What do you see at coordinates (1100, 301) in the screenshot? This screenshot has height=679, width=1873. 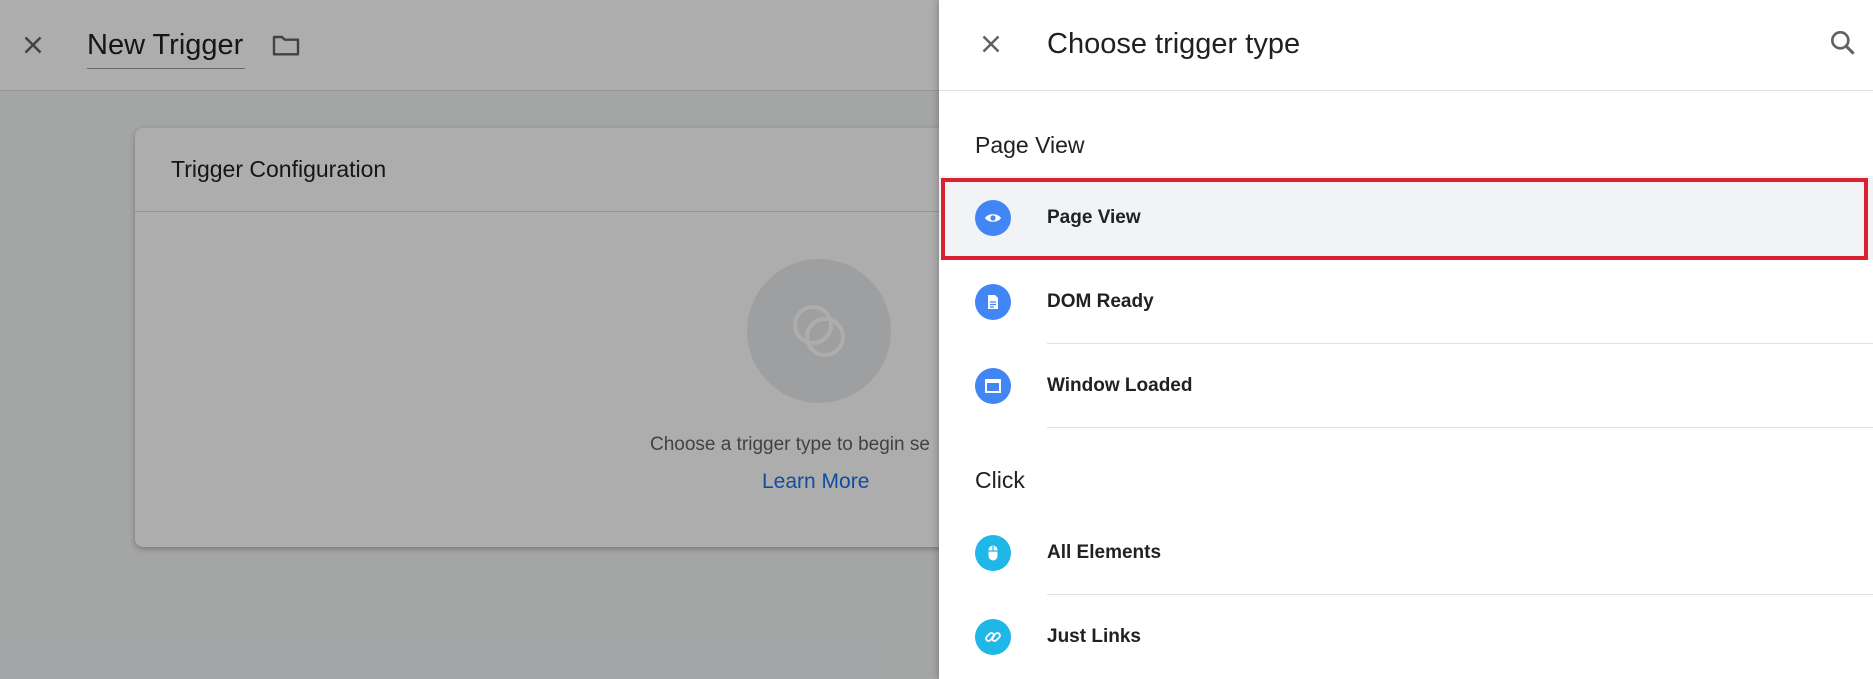 I see `trigger-option-label: DOM Ready` at bounding box center [1100, 301].